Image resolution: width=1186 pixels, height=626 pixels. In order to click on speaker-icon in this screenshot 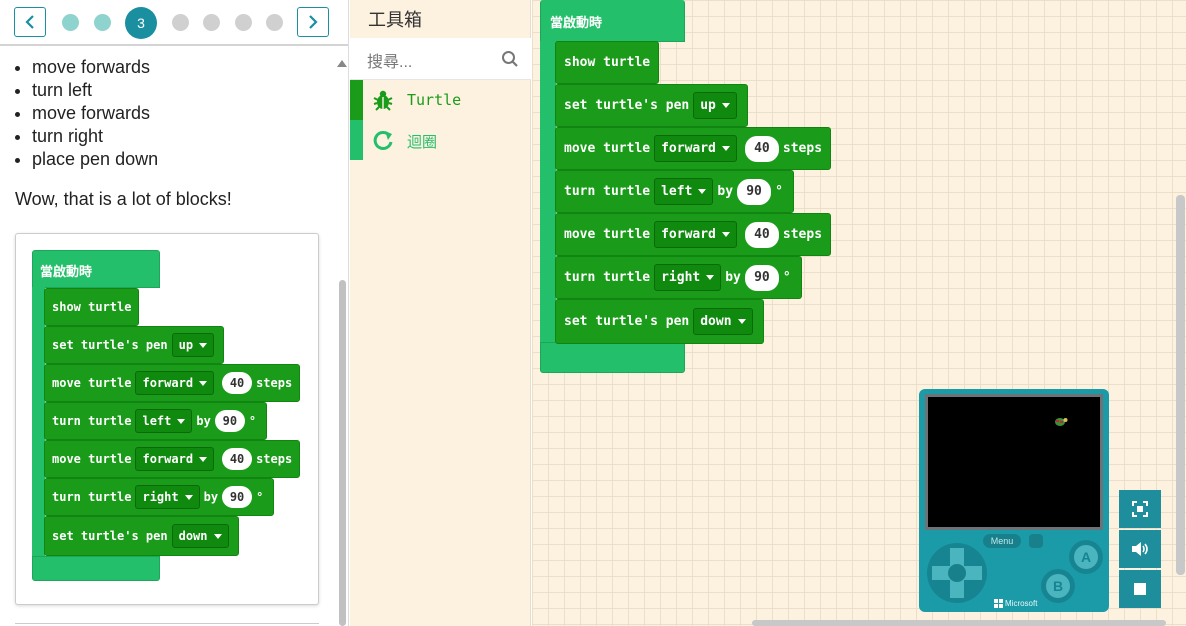, I will do `click(1140, 549)`.